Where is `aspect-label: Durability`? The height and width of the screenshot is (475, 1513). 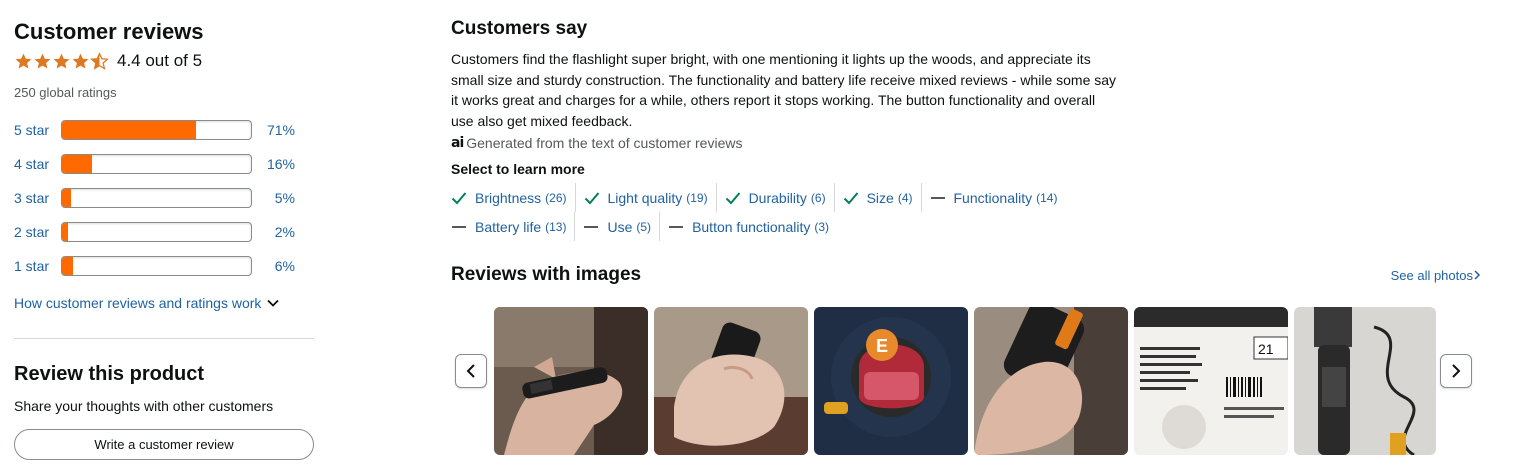 aspect-label: Durability is located at coordinates (778, 198).